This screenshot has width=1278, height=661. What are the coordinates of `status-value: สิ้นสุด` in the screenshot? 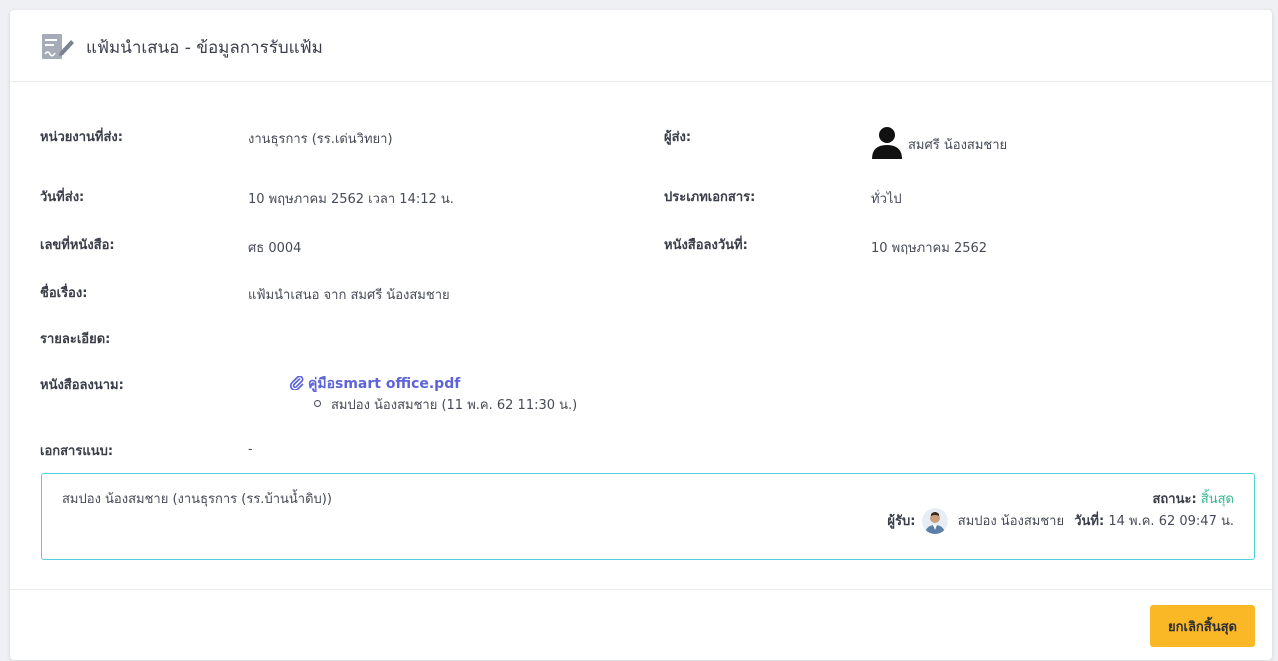 It's located at (1217, 499).